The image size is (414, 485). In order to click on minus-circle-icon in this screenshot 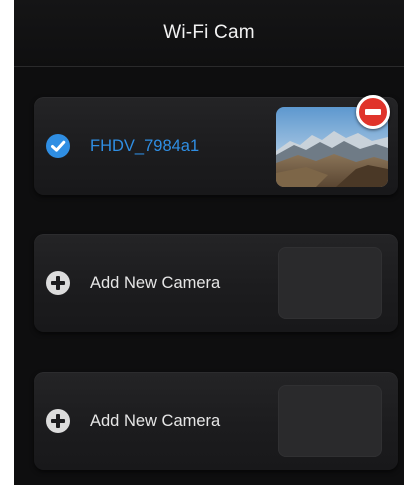, I will do `click(373, 112)`.